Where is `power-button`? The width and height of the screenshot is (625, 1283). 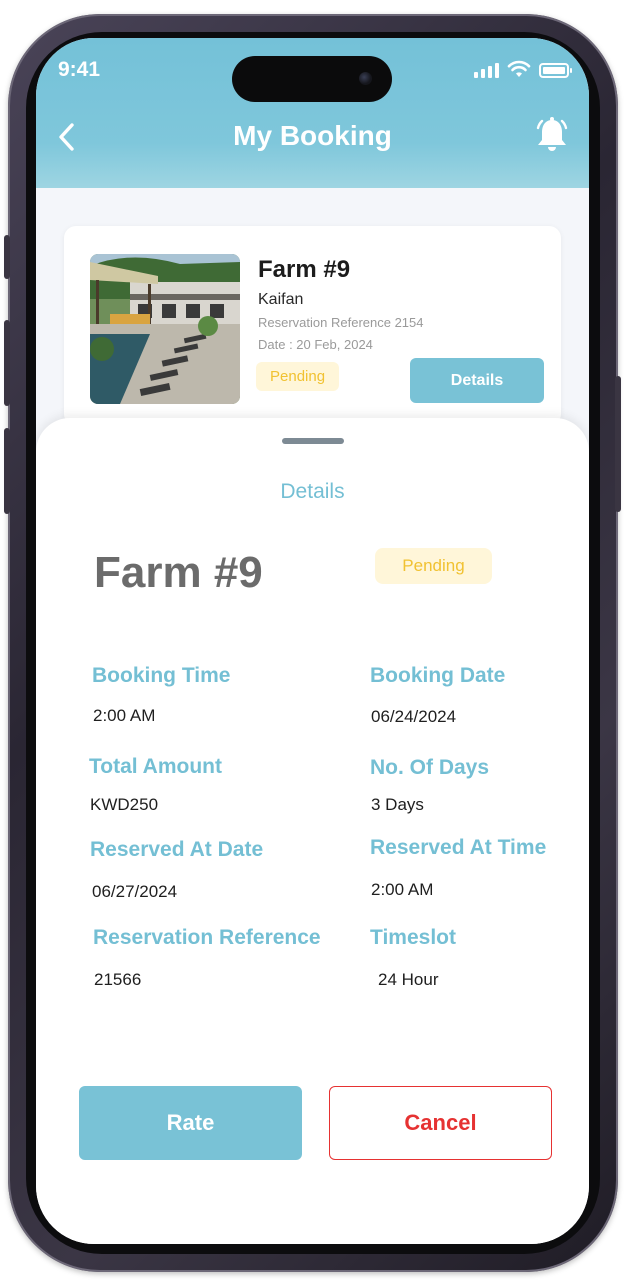
power-button is located at coordinates (618, 444).